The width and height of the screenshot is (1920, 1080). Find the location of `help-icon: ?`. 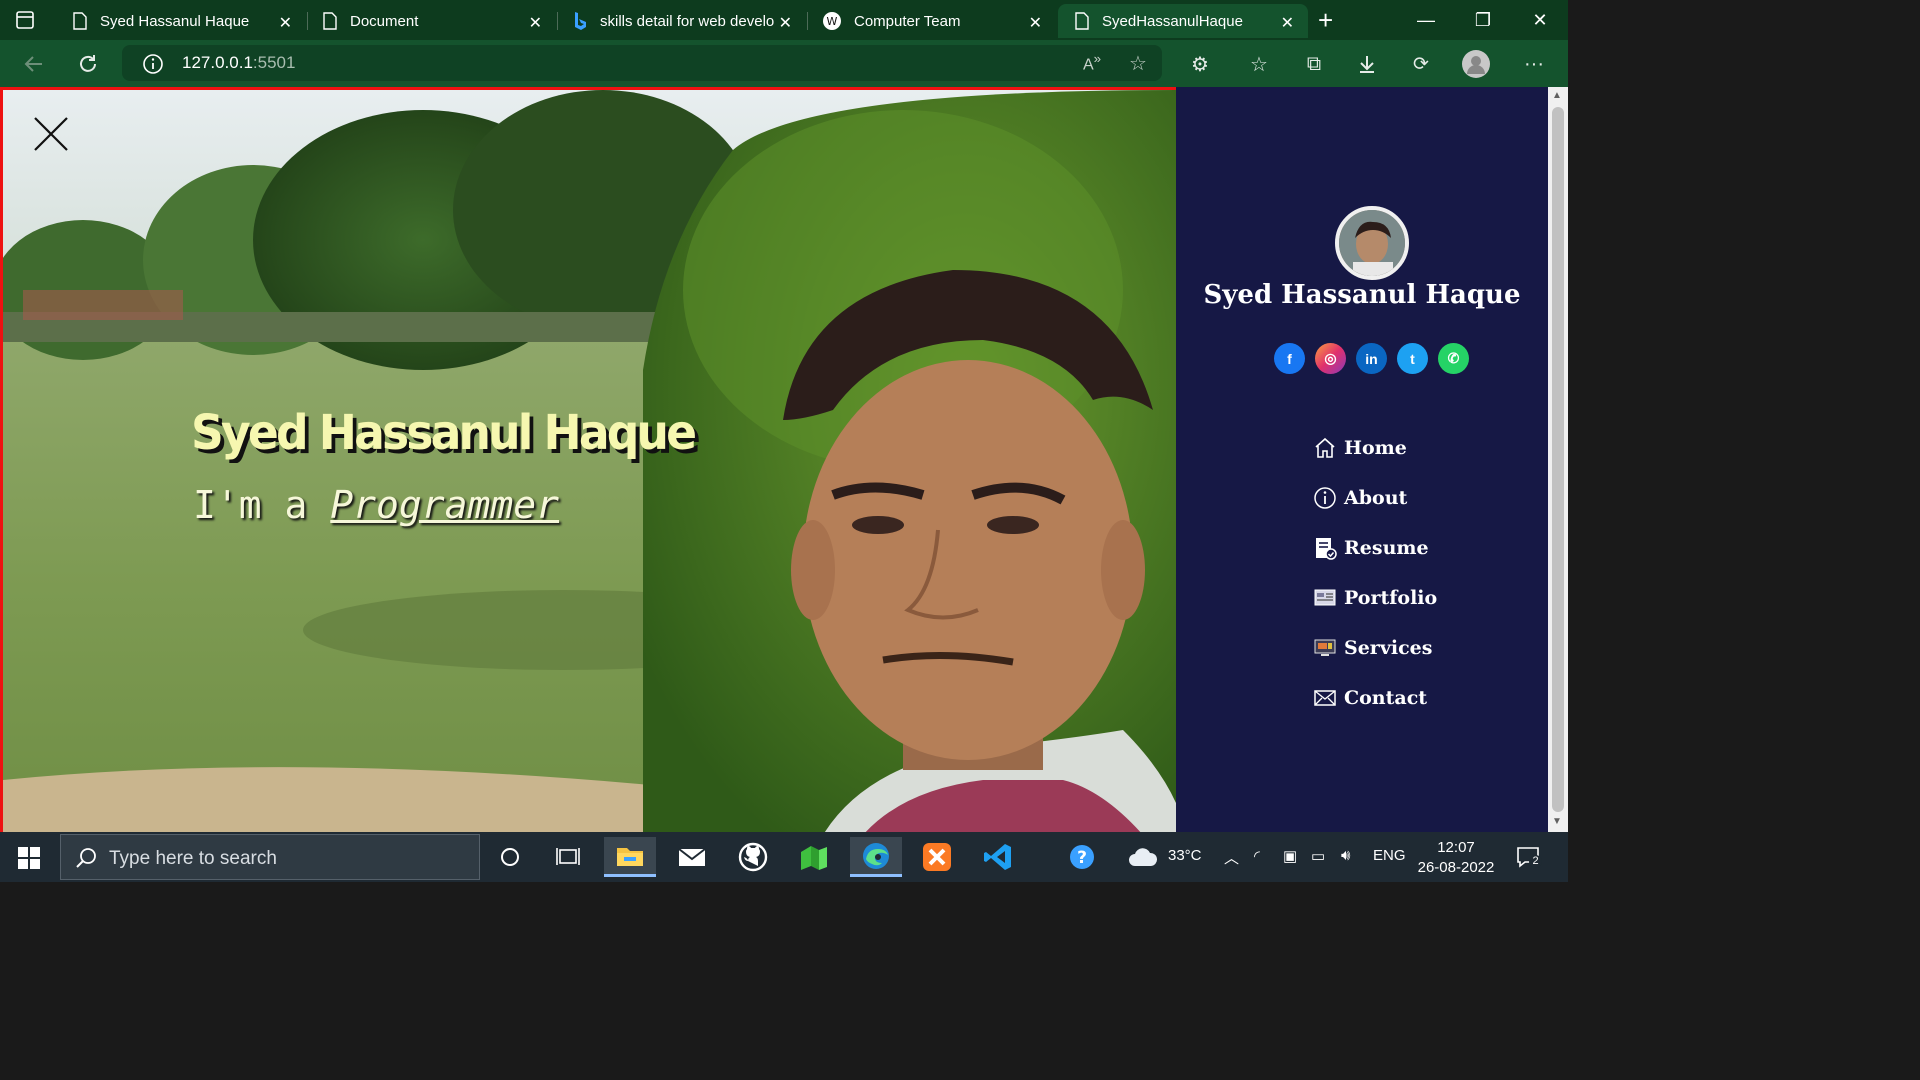

help-icon: ? is located at coordinates (1082, 857).